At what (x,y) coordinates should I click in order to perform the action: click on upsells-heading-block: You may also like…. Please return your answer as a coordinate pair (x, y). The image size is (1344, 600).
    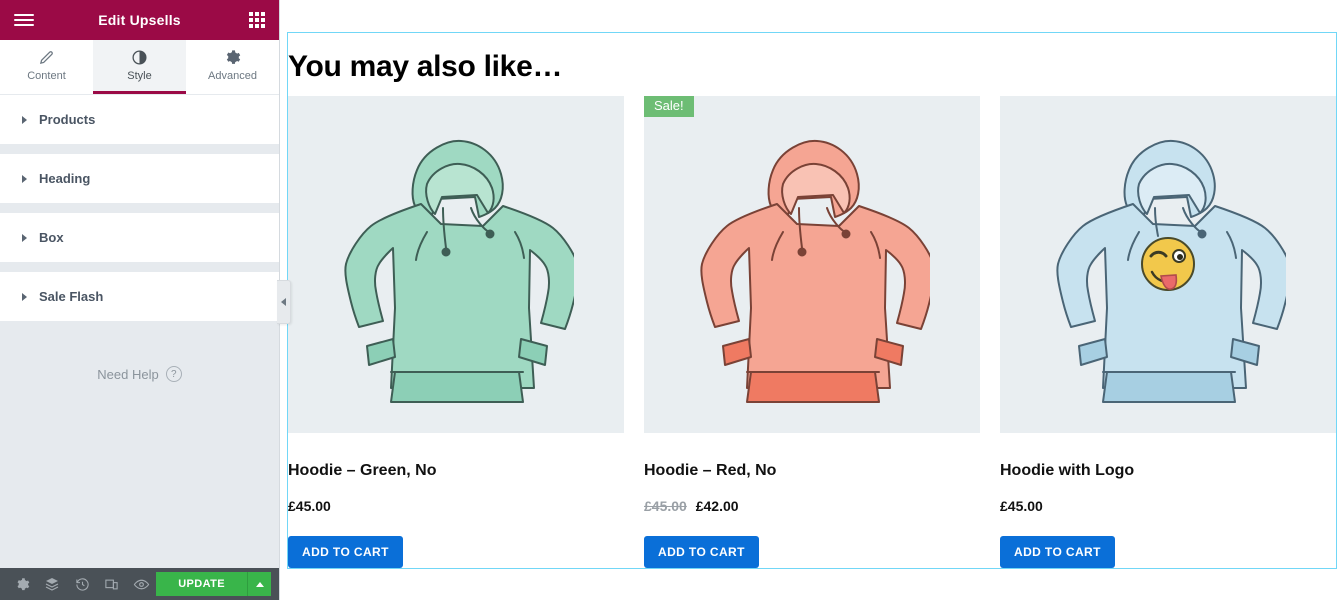
    Looking at the image, I should click on (812, 67).